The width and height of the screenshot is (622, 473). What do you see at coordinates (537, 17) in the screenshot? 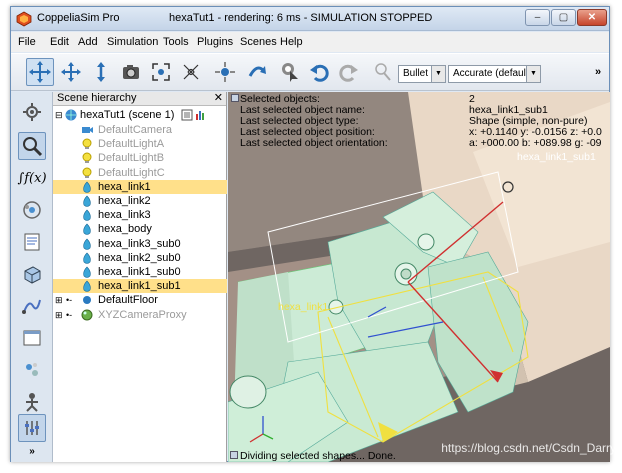
I see `minimize-button: –` at bounding box center [537, 17].